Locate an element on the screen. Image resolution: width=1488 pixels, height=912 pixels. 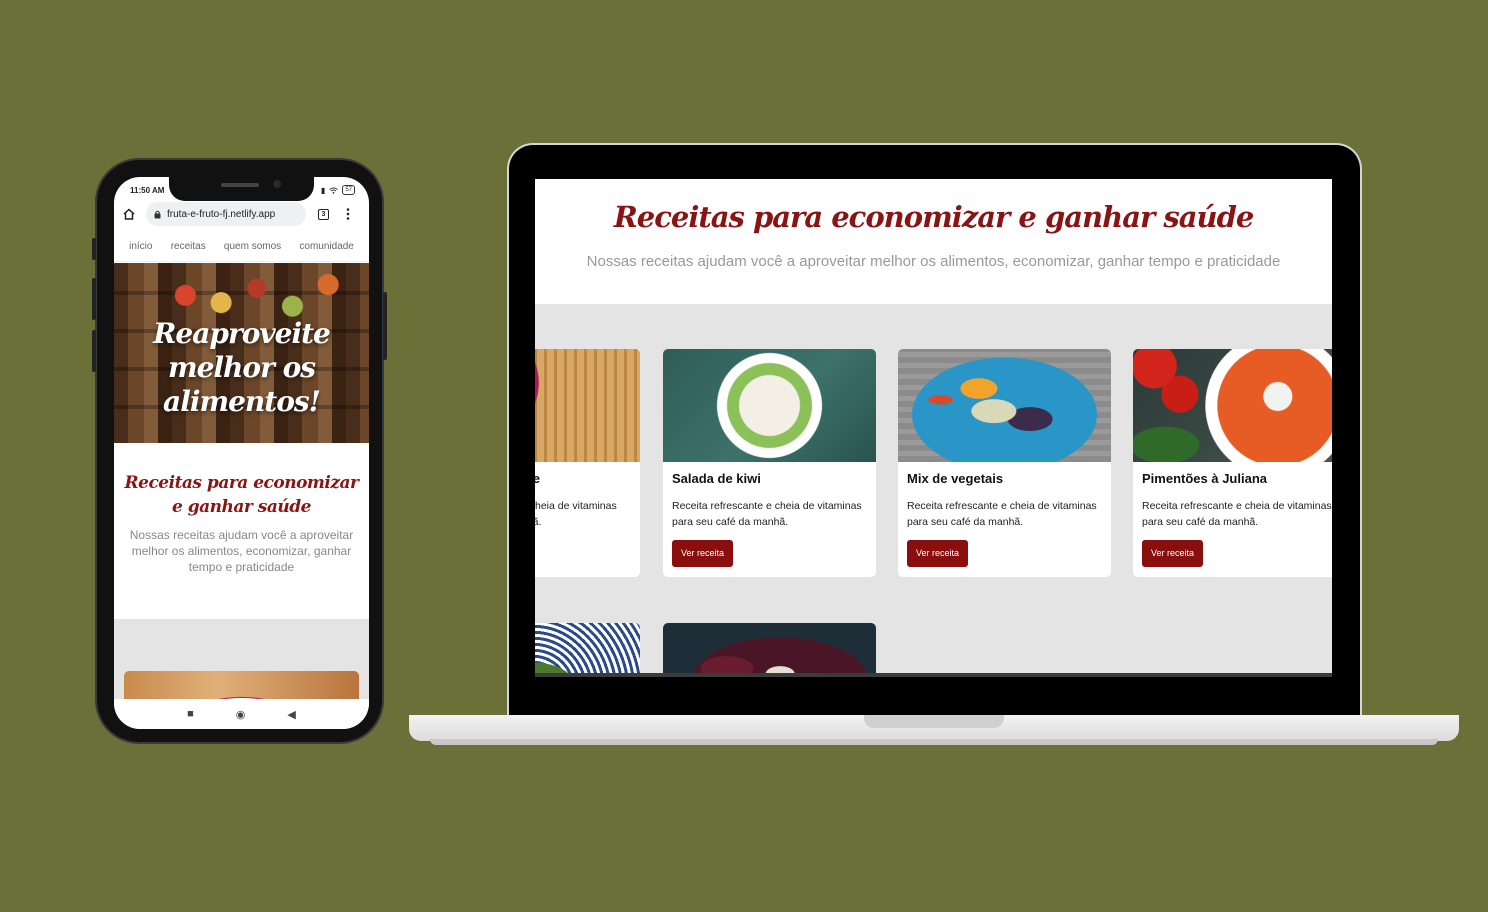
recipe-title: e is located at coordinates (537, 478).